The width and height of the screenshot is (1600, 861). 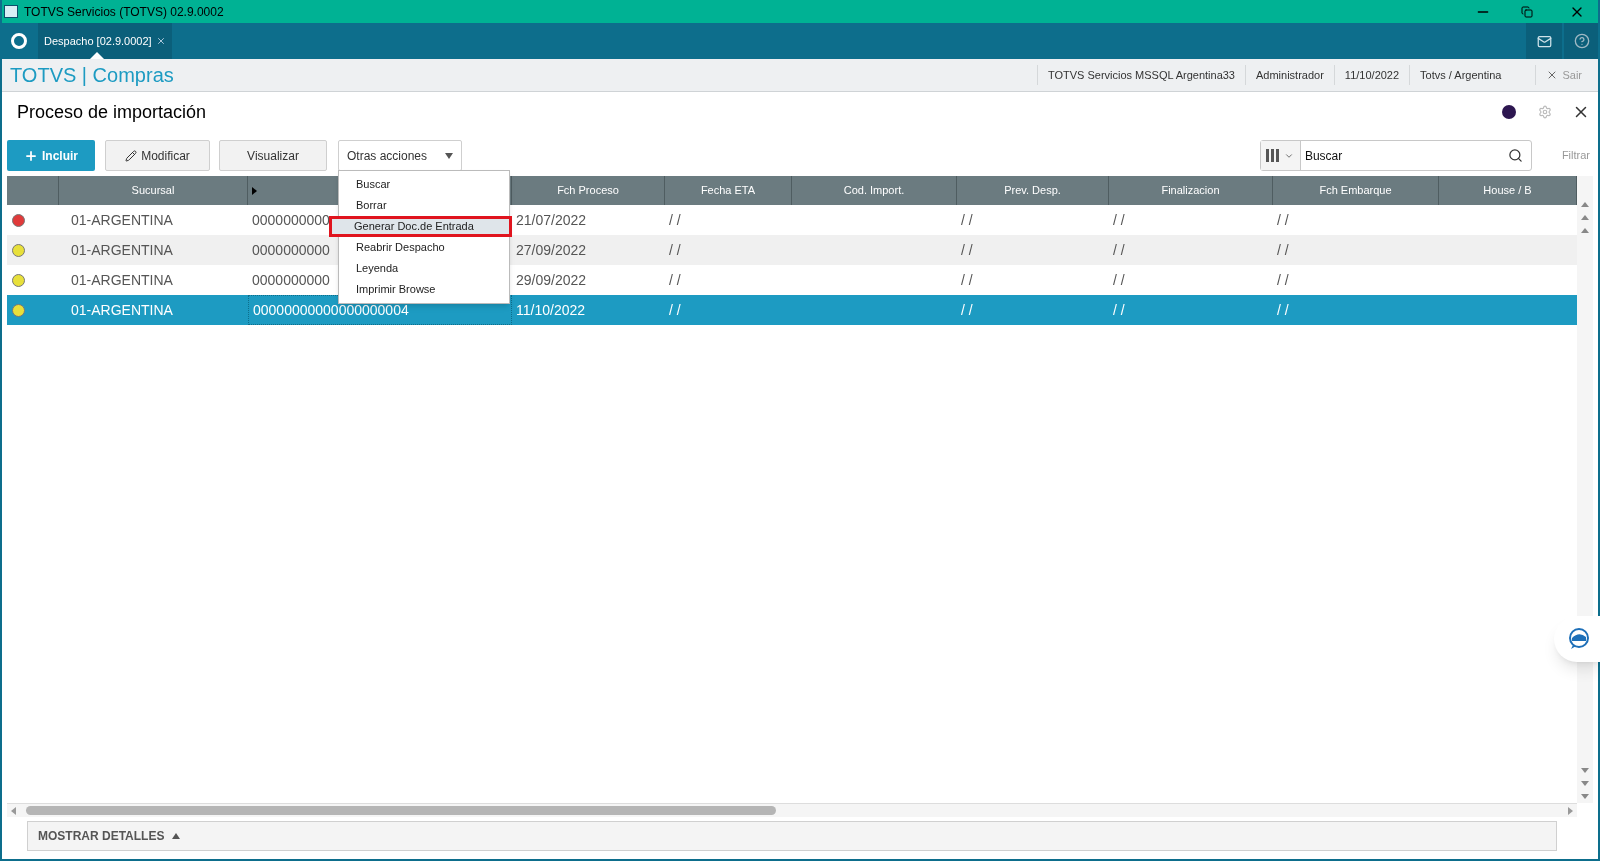 I want to click on more-actions-button: Otras acciones, so click(x=400, y=155).